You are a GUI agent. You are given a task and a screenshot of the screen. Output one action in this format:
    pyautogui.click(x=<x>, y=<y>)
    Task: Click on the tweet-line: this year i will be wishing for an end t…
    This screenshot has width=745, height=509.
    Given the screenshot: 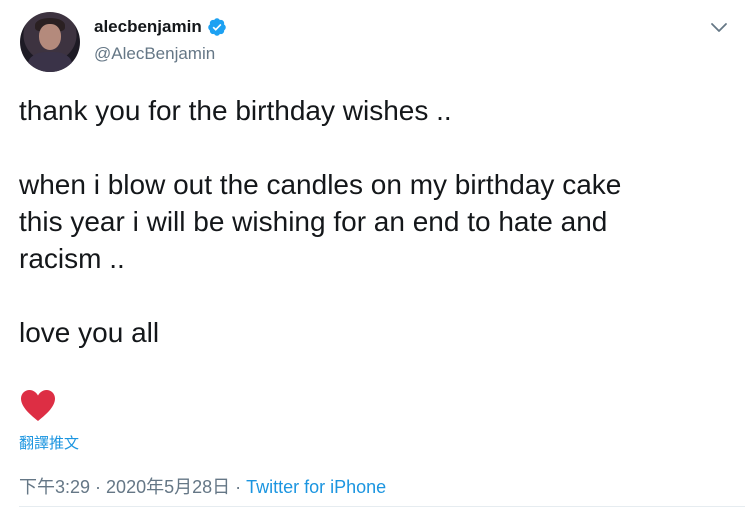 What is the action you would take?
    pyautogui.click(x=313, y=221)
    